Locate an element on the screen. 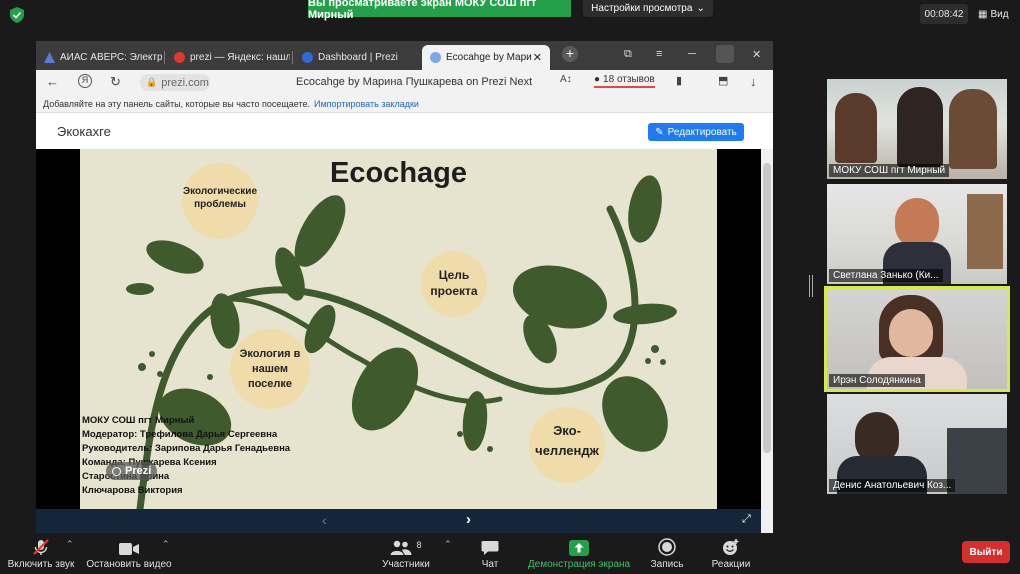  tab-label: Dashboard | Prezi is located at coordinates (358, 57).